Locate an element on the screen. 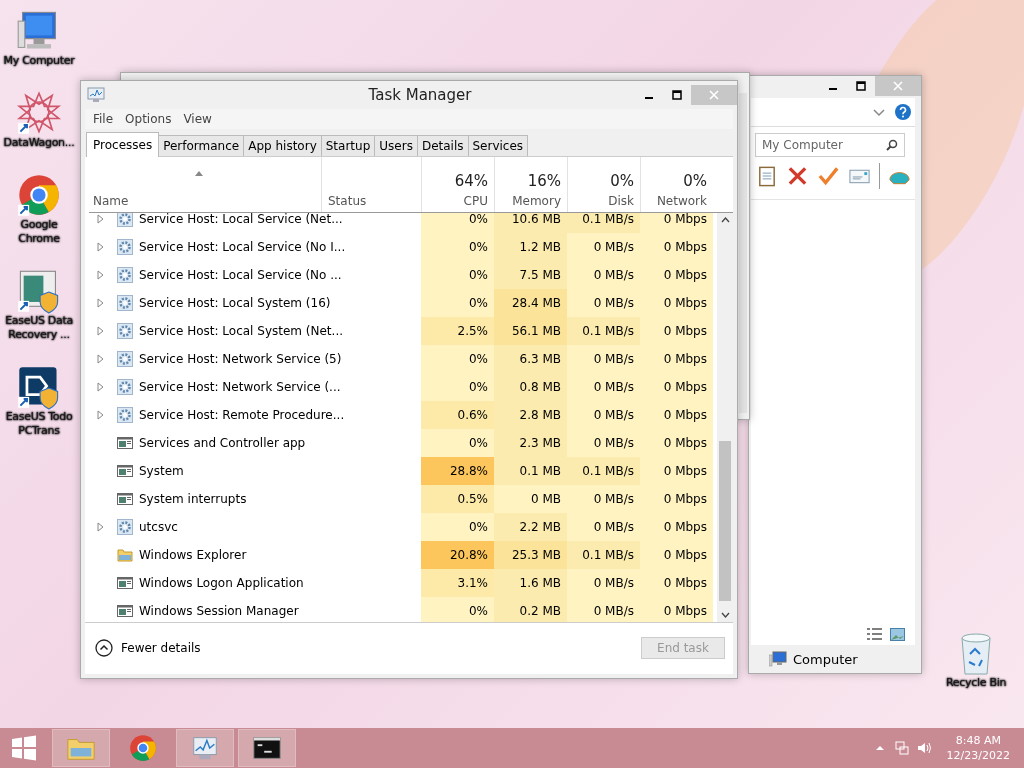 This screenshot has height=768, width=1024. table-cell: 28.4 MB is located at coordinates (530, 303).